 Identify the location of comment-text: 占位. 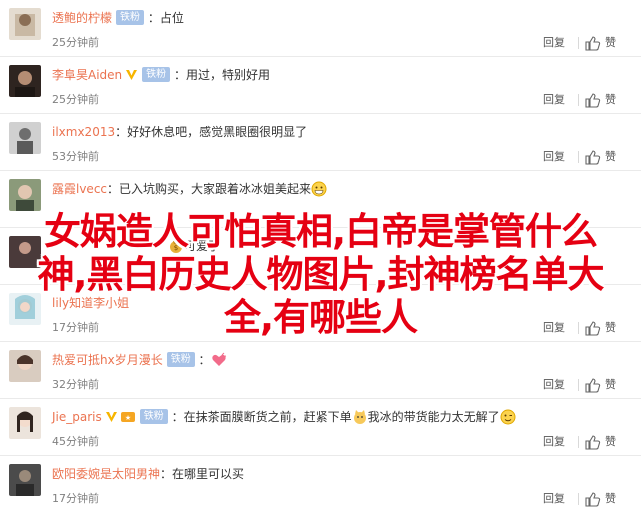
(171, 18).